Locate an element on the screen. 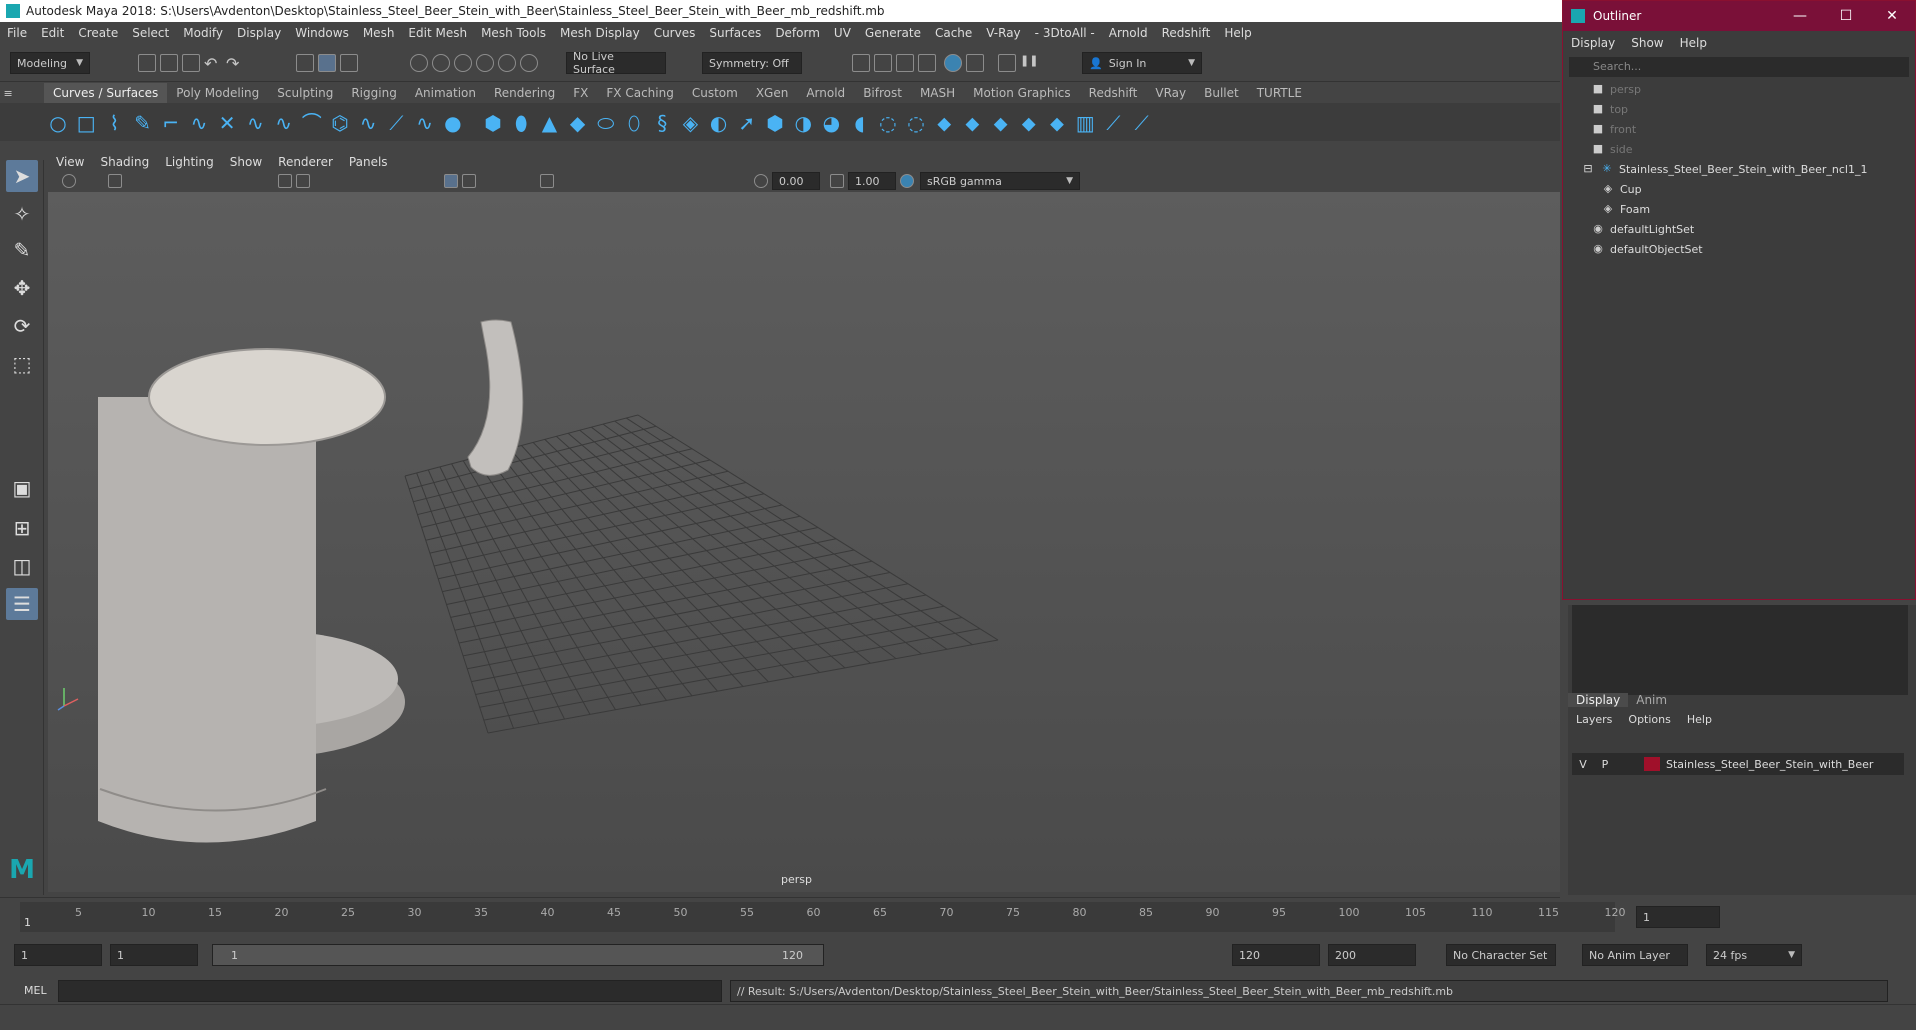 The height and width of the screenshot is (1030, 1916). nurbs-icon: ⬥ is located at coordinates (1001, 123).